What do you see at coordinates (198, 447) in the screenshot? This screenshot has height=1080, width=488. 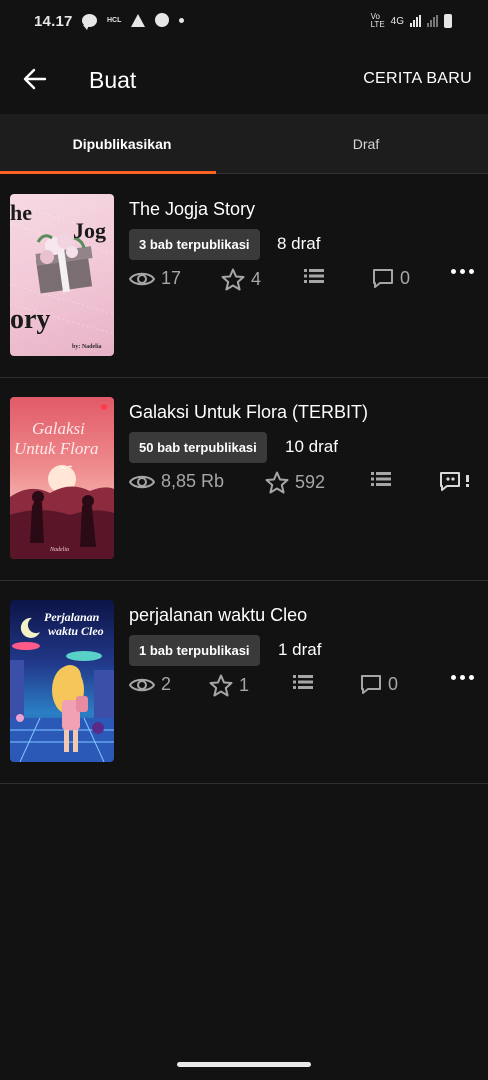 I see `published-parts-badge: 50 bab terpublikasi` at bounding box center [198, 447].